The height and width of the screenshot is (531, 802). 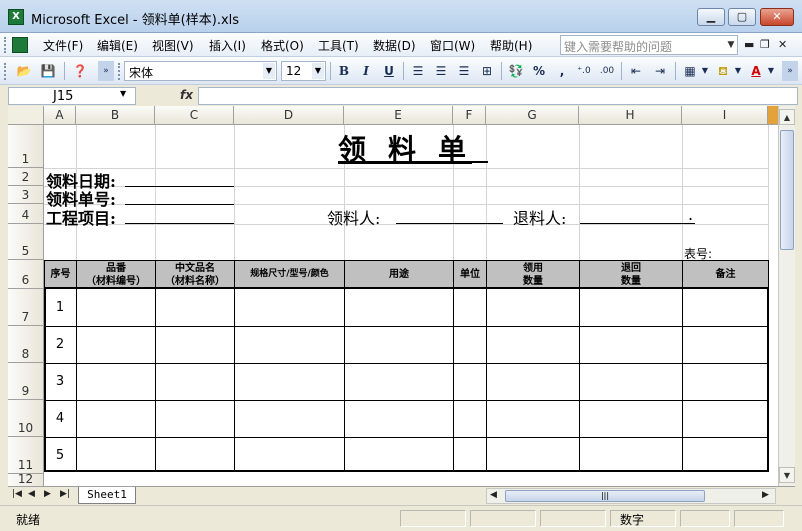 What do you see at coordinates (511, 45) in the screenshot?
I see `menu-help: 帮助(H)` at bounding box center [511, 45].